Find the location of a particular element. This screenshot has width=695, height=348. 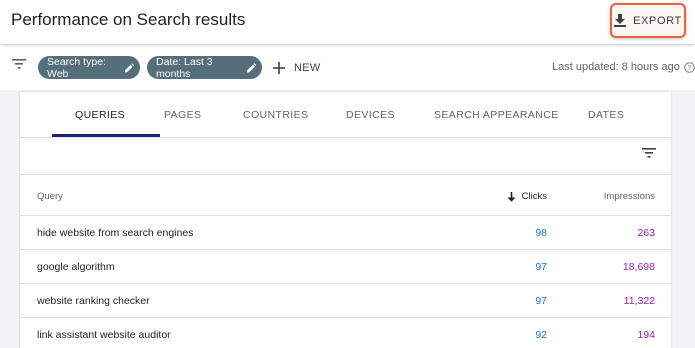

header: Performance on Search results EXPORT is located at coordinates (347, 22).